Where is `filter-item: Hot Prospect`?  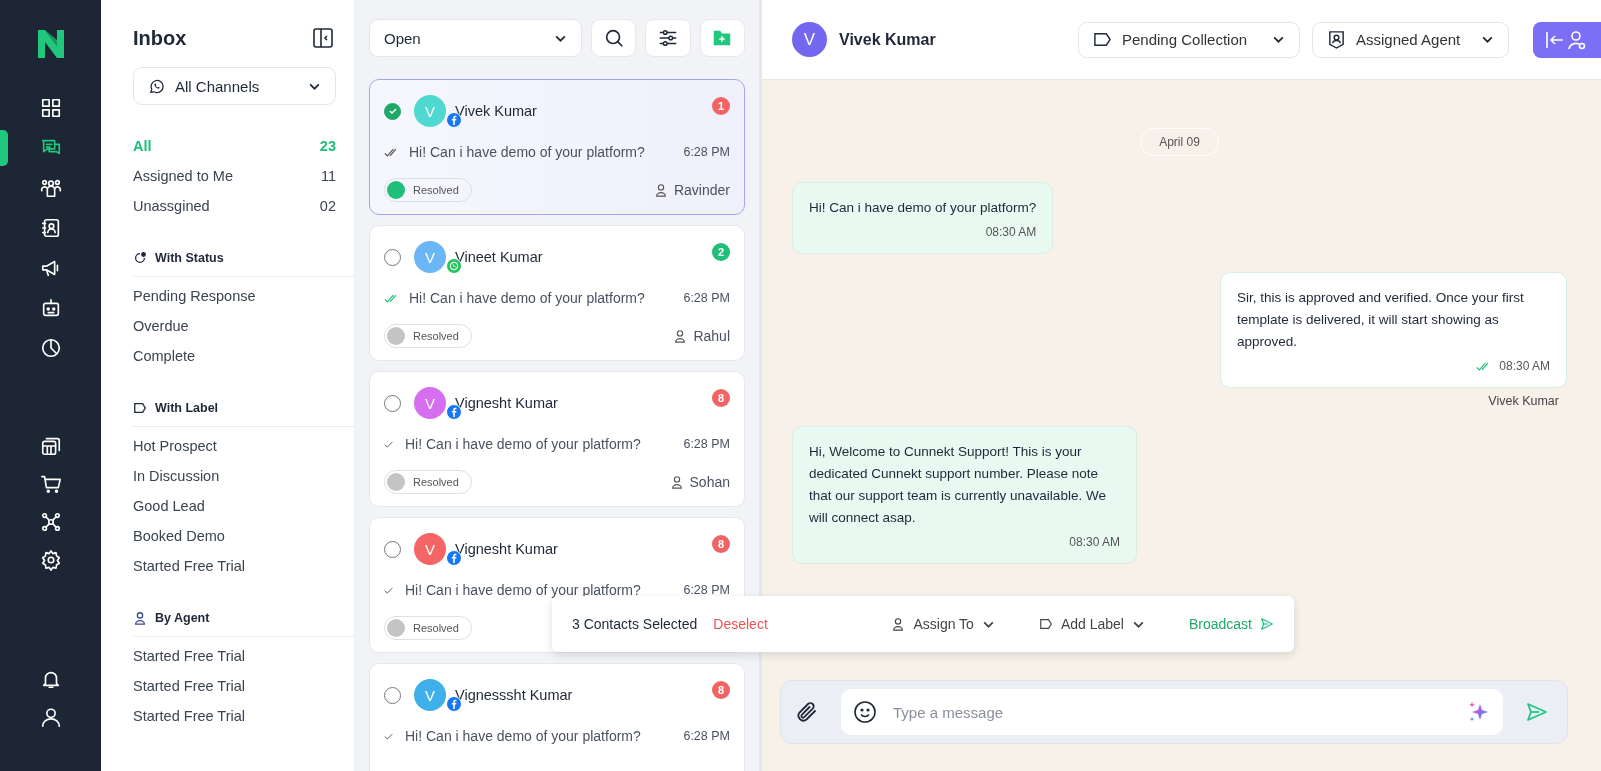
filter-item: Hot Prospect is located at coordinates (243, 446).